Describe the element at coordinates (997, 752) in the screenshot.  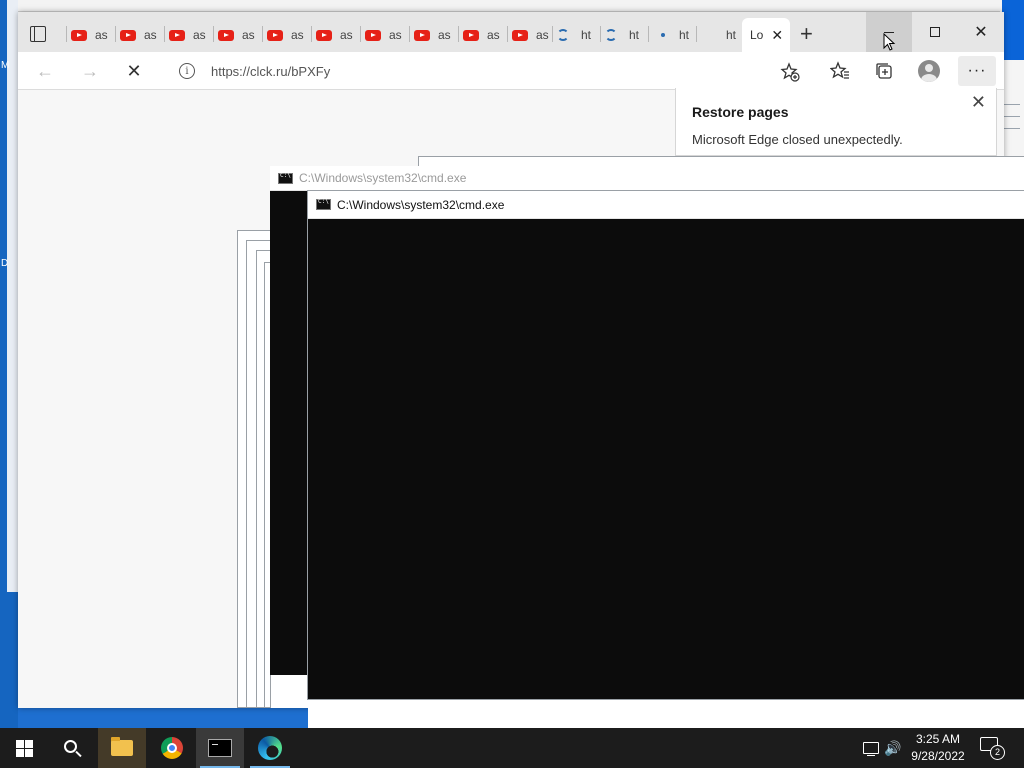
I see `notification-count-badge: 2` at that location.